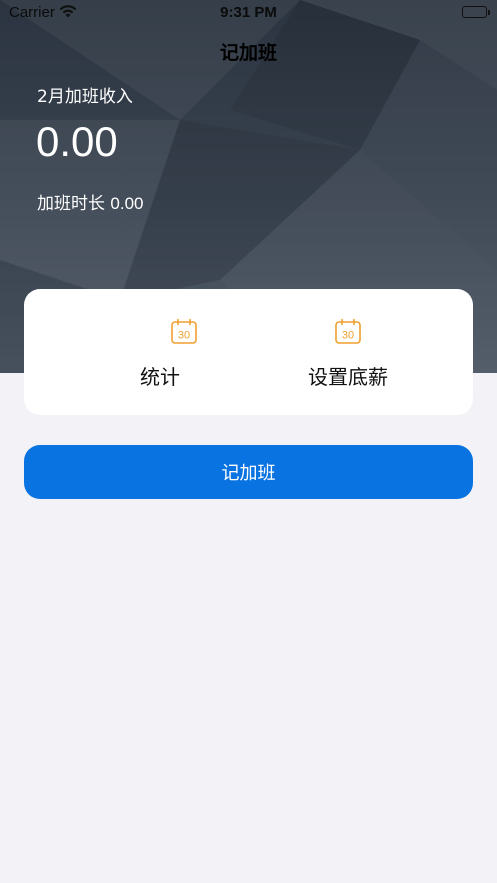 This screenshot has height=883, width=497. Describe the element at coordinates (248, 53) in the screenshot. I see `page-title: 记加班` at that location.